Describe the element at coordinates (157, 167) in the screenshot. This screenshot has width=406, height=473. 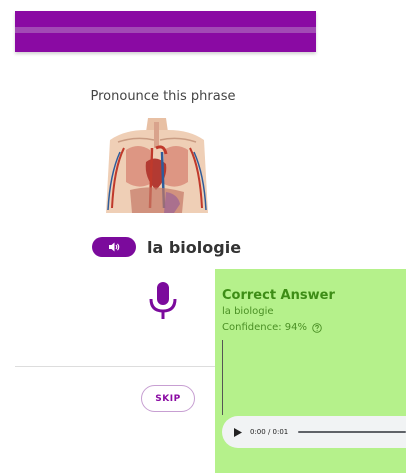
I see `anatomy-illustration` at that location.